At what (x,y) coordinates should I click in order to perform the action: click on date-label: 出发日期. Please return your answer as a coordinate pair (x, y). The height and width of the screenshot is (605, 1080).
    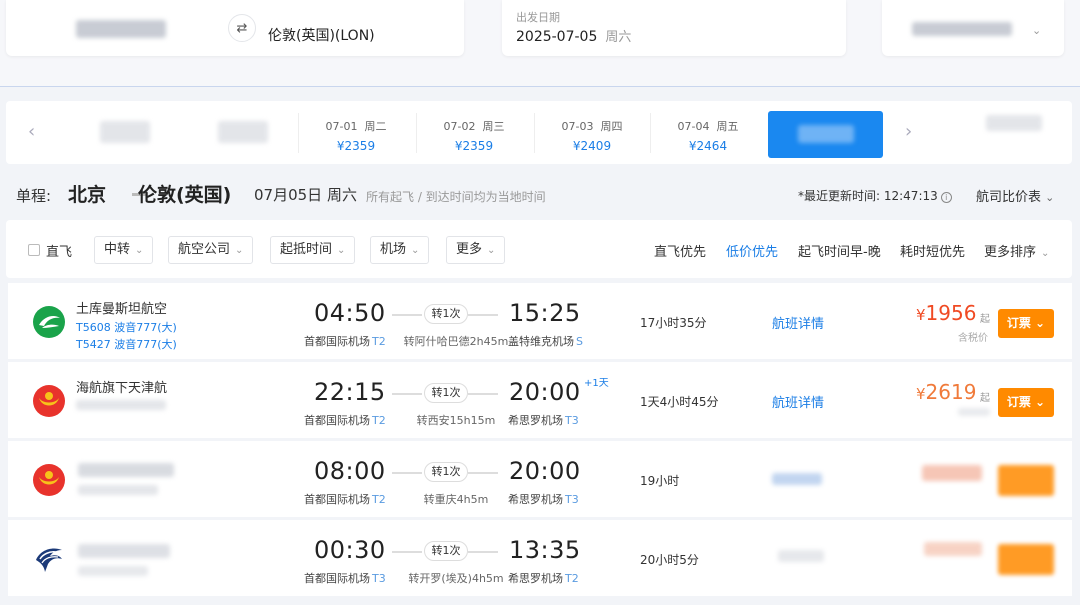
    Looking at the image, I should click on (538, 17).